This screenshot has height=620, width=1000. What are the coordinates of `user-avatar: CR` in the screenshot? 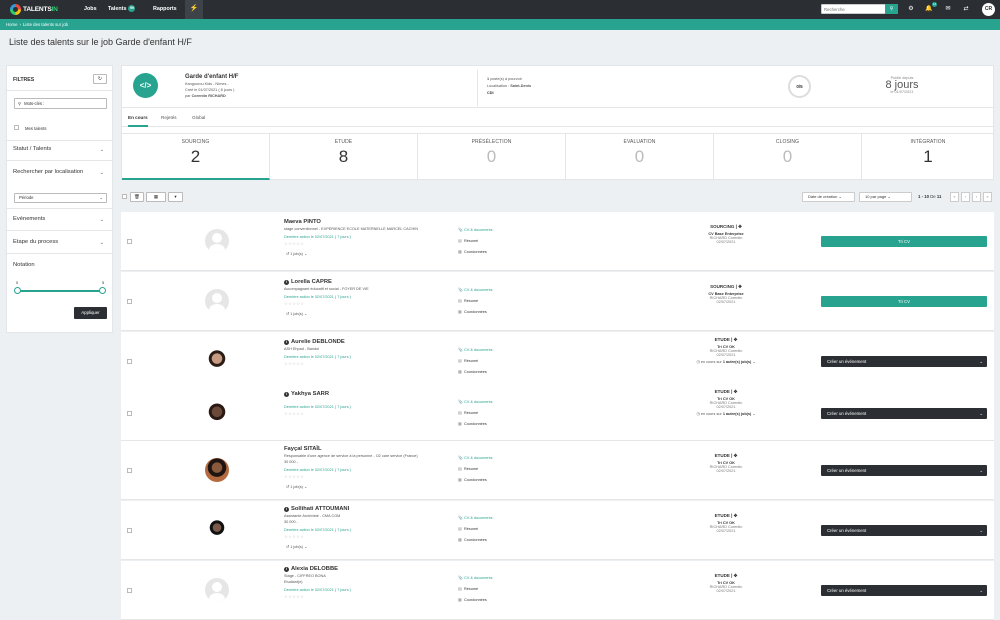 It's located at (988, 9).